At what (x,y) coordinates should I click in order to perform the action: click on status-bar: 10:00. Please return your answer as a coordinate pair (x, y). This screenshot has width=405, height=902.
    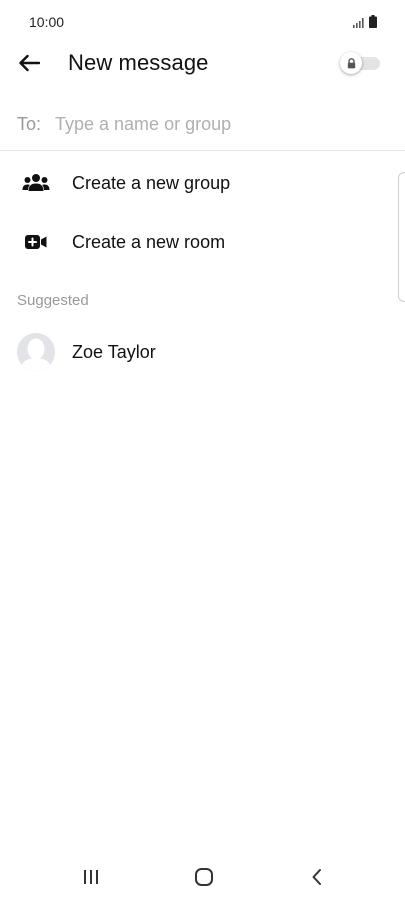
    Looking at the image, I should click on (202, 22).